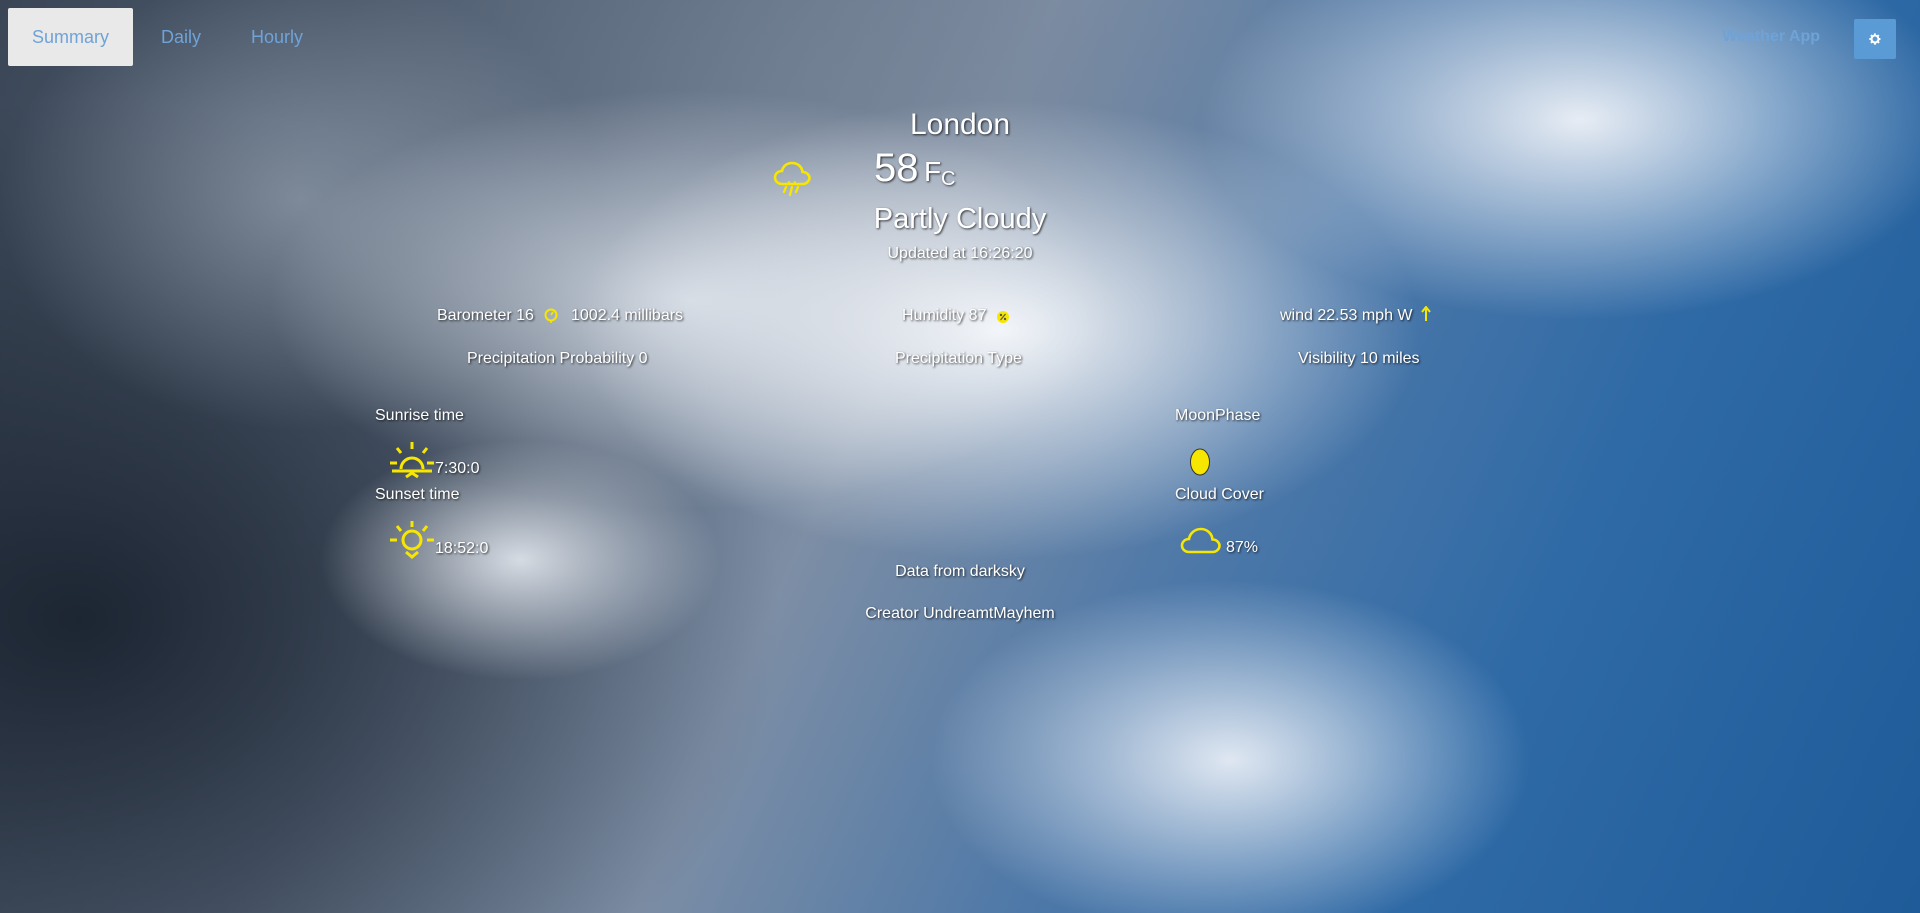 Image resolution: width=1920 pixels, height=913 pixels. I want to click on barometer-icon, so click(551, 315).